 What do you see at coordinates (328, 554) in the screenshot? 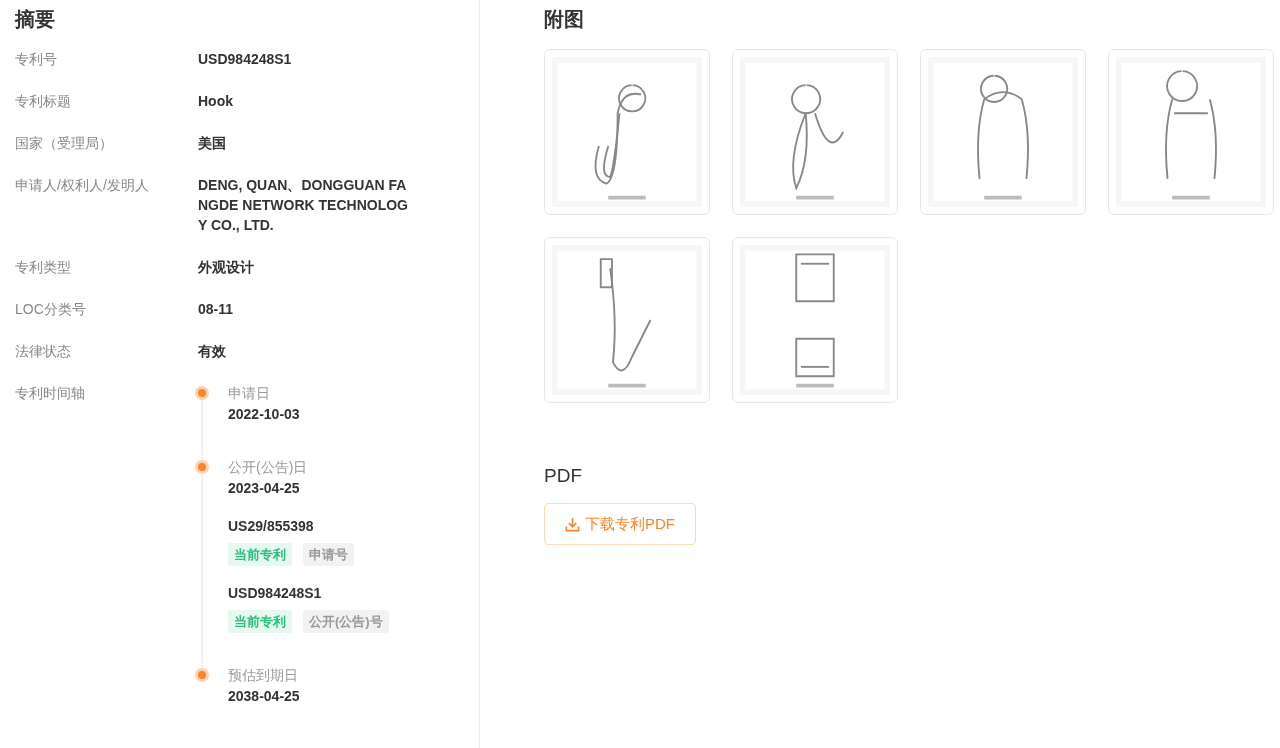
I see `type-tag: 申请号` at bounding box center [328, 554].